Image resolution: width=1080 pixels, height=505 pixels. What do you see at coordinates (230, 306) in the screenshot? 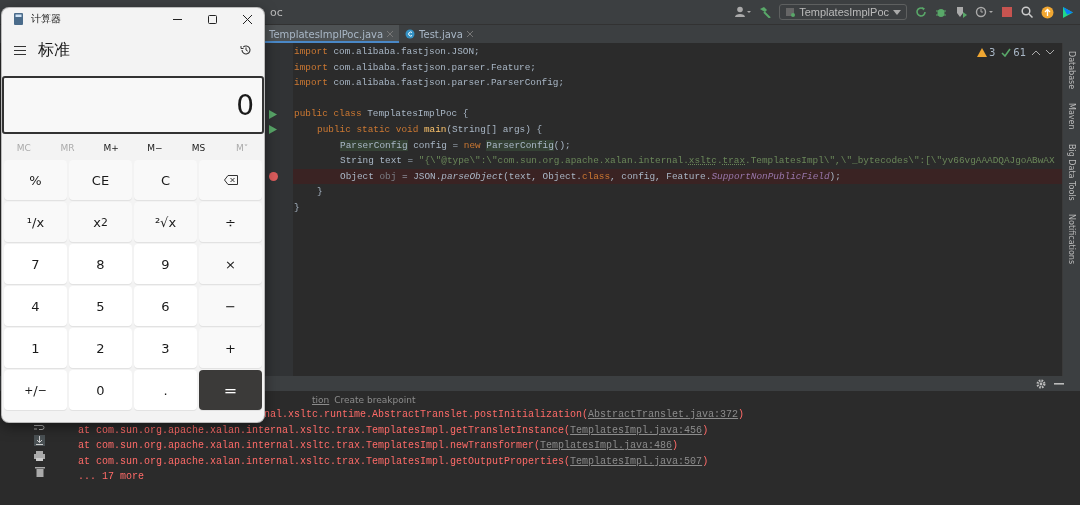
I see `calculator-key: −` at bounding box center [230, 306].